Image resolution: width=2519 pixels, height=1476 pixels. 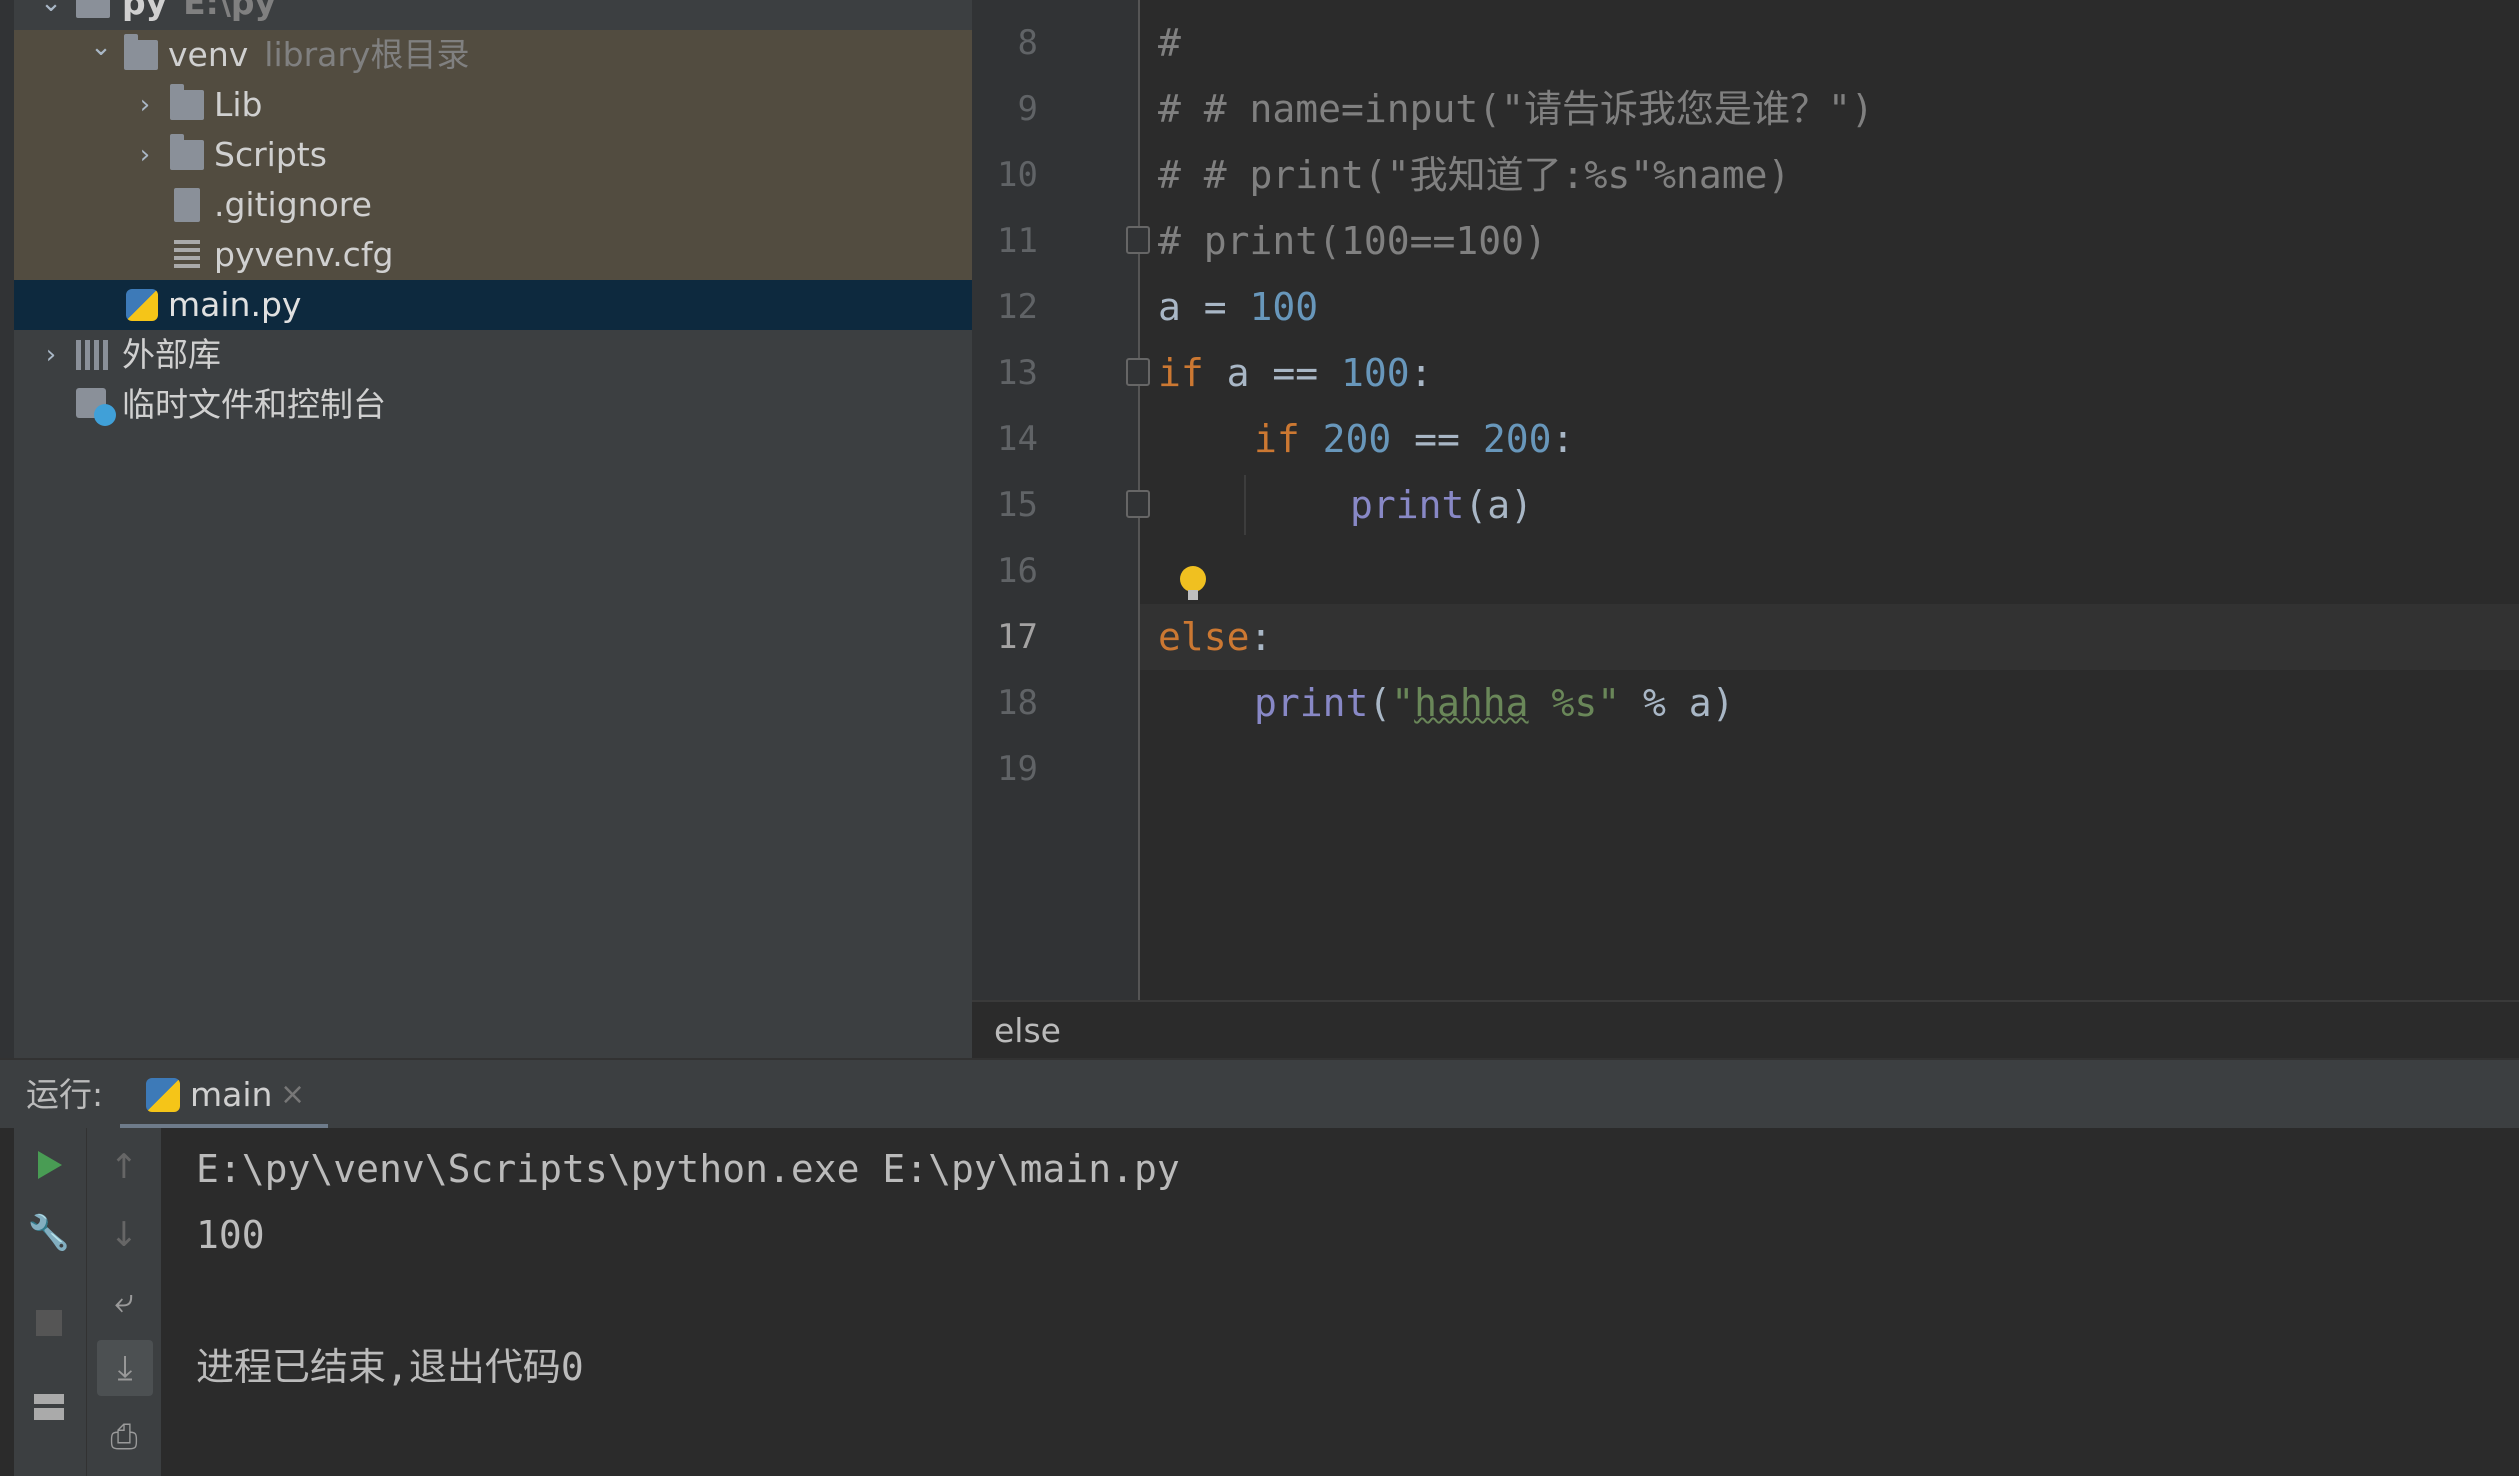 I want to click on code-line-18: print("hahha %s" % a), so click(x=1494, y=703).